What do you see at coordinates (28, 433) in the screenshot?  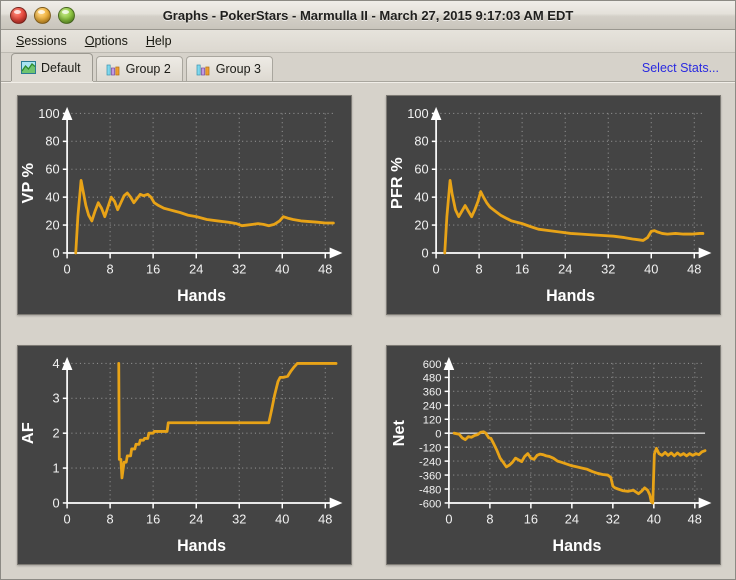 I see `y-axis-label: AF` at bounding box center [28, 433].